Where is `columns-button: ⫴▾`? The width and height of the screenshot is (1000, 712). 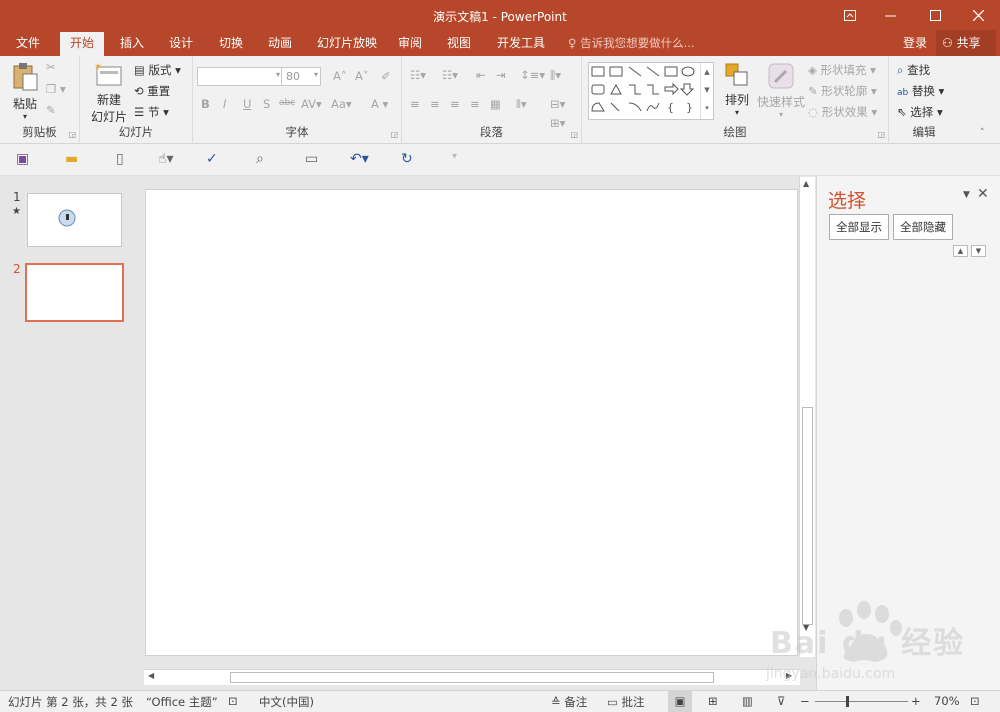
columns-button: ⫴▾ is located at coordinates (521, 104).